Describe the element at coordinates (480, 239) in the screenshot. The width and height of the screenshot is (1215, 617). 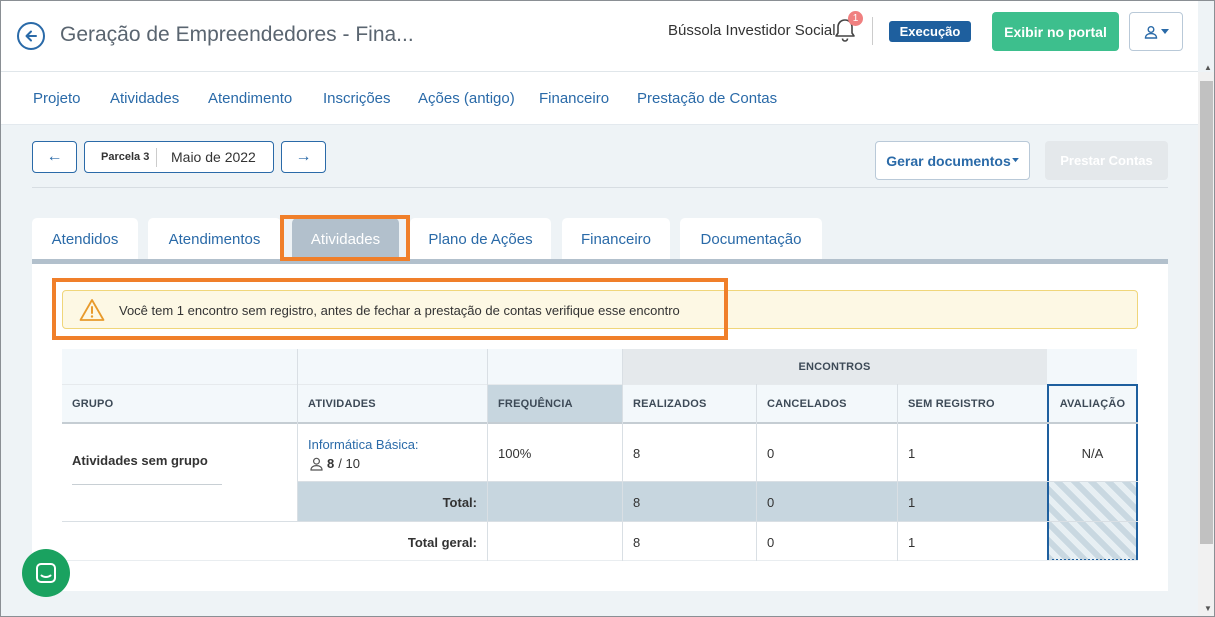
I see `tab-plano-de-acoes: Plano de Ações` at that location.